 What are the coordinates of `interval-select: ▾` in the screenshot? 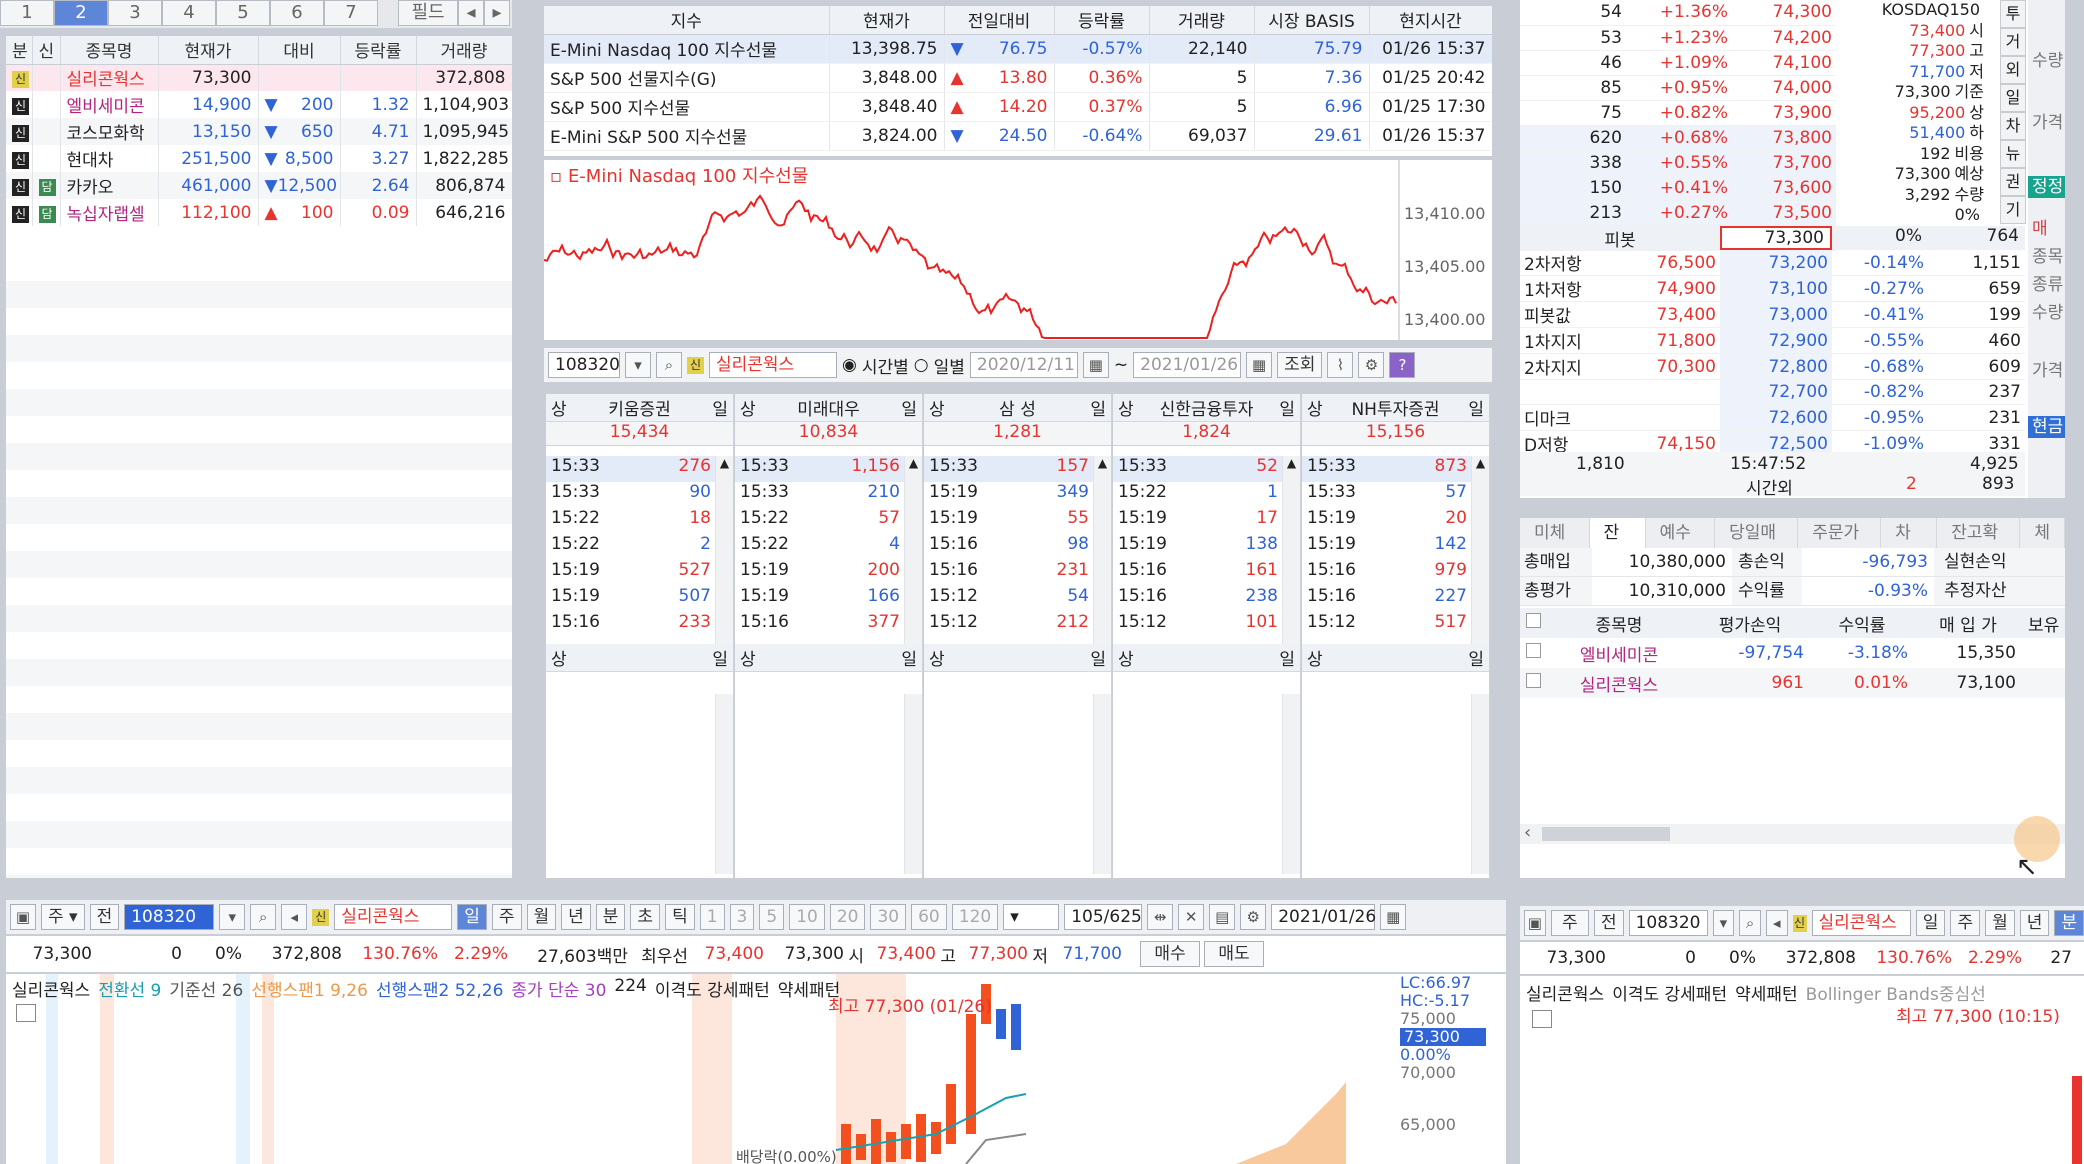 It's located at (1031, 917).